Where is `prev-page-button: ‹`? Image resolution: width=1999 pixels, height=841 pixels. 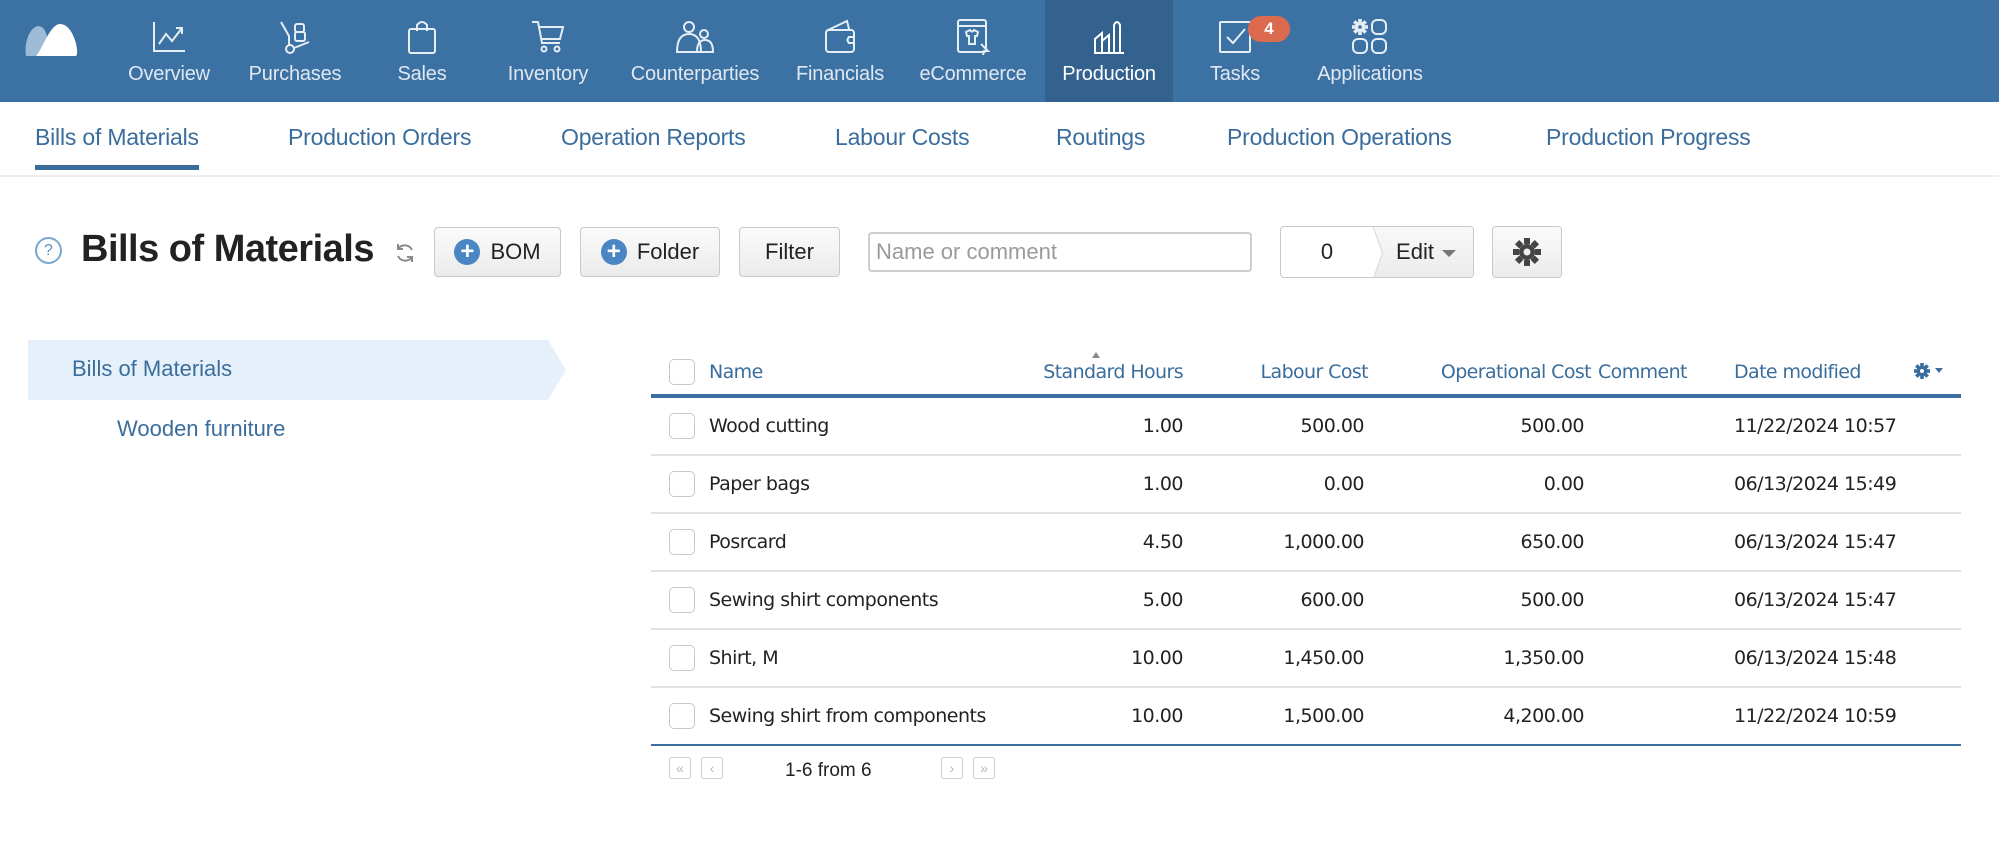 prev-page-button: ‹ is located at coordinates (712, 768).